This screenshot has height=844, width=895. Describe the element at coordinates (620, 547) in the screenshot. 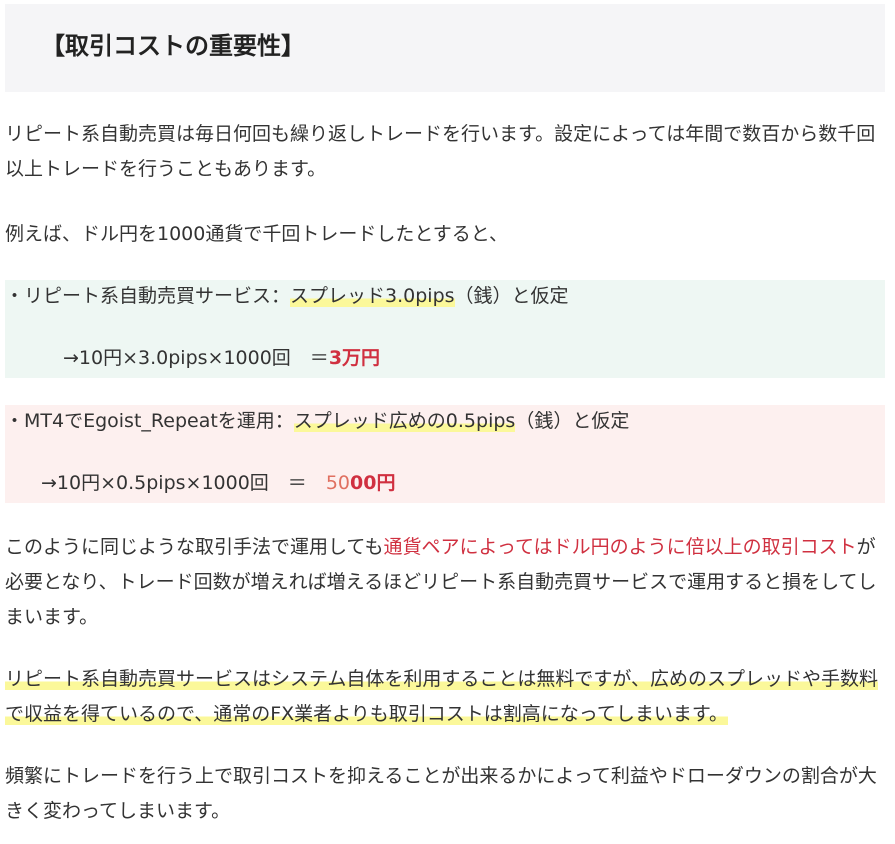

I see `cost-emphasis: 通貨ペアによってはドル円のように倍以上の取引コスト` at that location.